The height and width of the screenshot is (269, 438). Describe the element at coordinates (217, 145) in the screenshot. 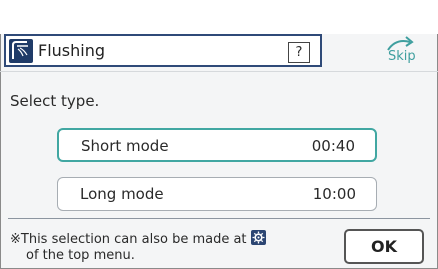

I see `short-mode-button: Short mode 00:40` at that location.